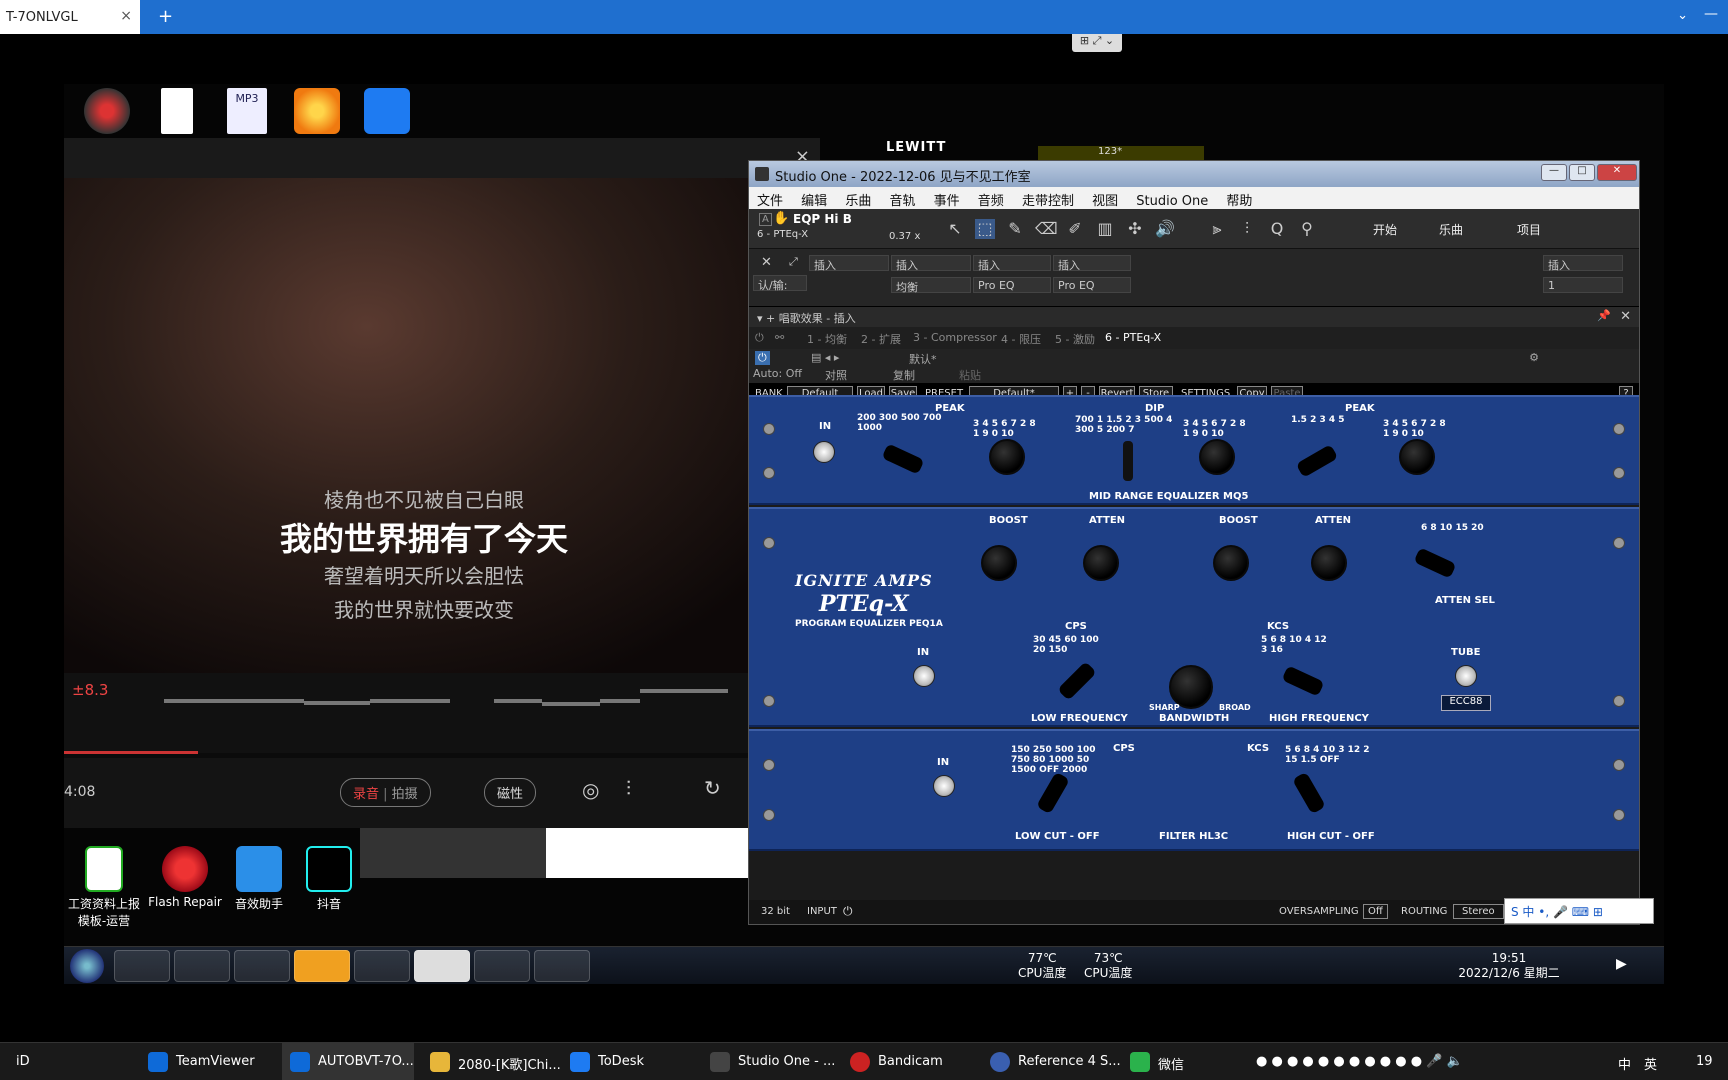 This screenshot has height=1080, width=1728. I want to click on taskbar-music, so click(562, 966).